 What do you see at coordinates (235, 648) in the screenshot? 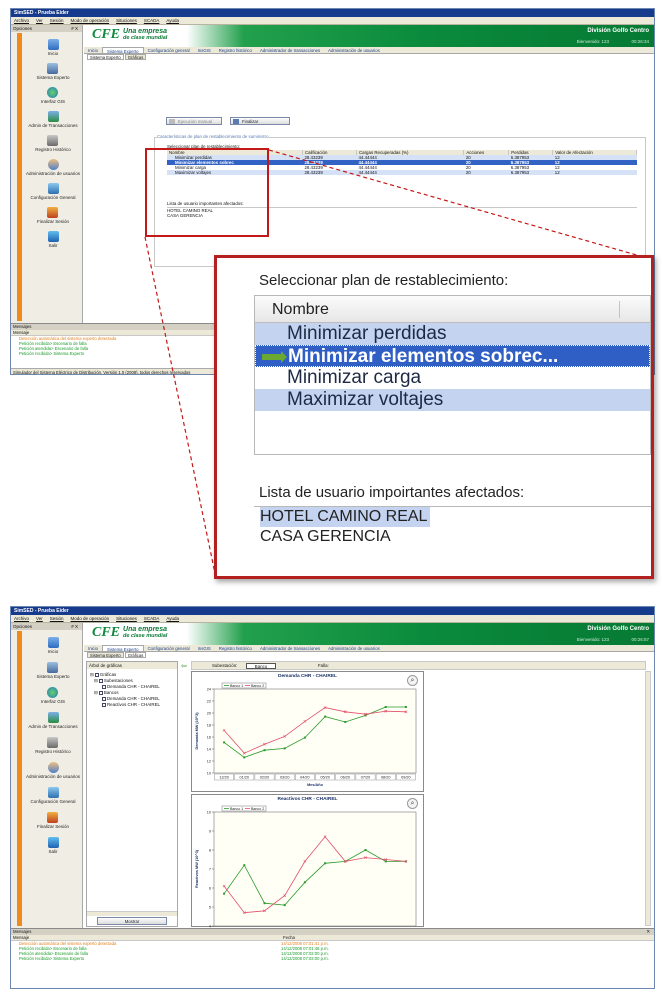
I see `tab: Registro histórico` at bounding box center [235, 648].